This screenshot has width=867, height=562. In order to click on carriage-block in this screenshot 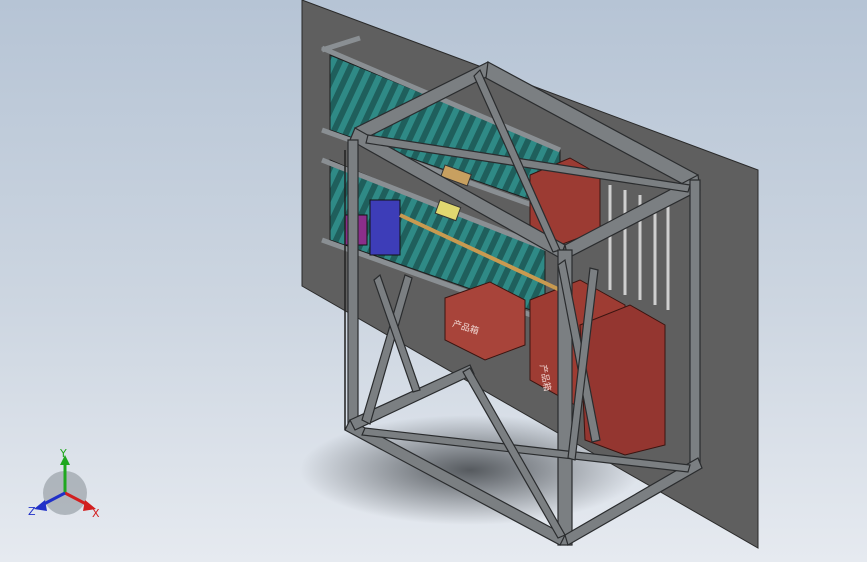, I will do `click(385, 227)`.